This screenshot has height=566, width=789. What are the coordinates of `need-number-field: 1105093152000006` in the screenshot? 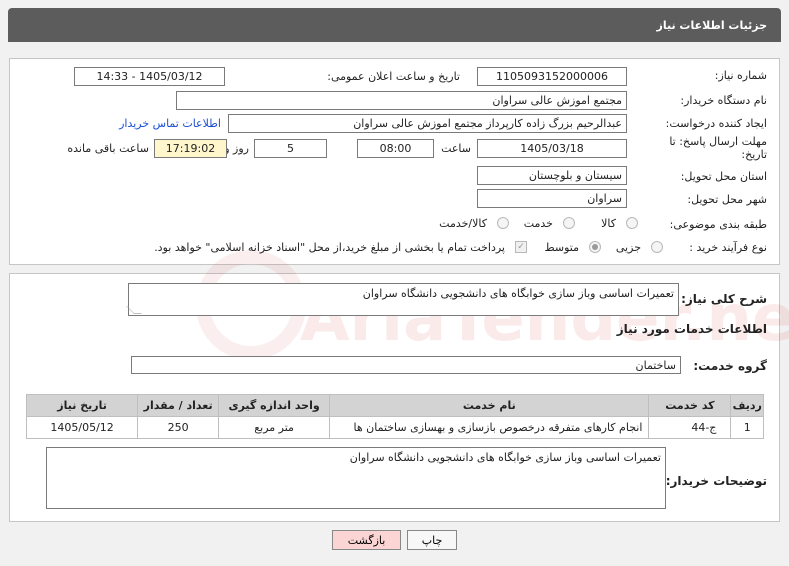 It's located at (552, 76).